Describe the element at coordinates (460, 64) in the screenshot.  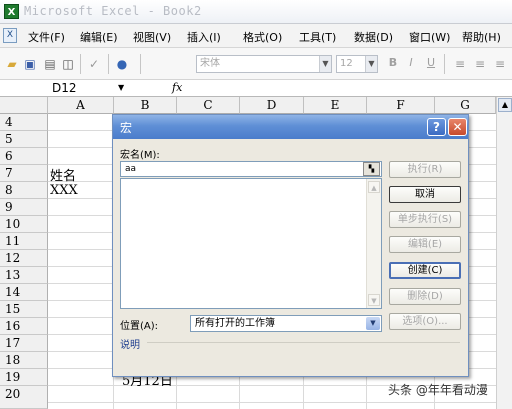
I see `align-left-icon: ≡` at that location.